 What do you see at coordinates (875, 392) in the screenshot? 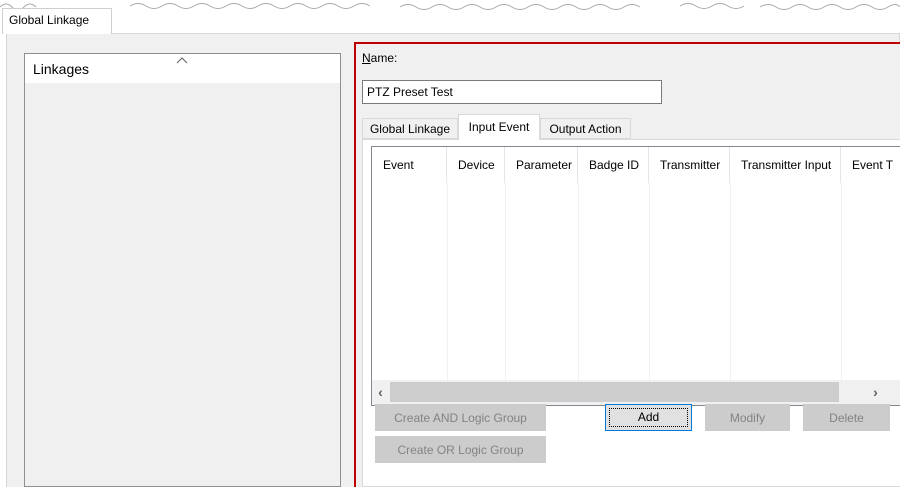
I see `chevron-right-icon: ›` at bounding box center [875, 392].